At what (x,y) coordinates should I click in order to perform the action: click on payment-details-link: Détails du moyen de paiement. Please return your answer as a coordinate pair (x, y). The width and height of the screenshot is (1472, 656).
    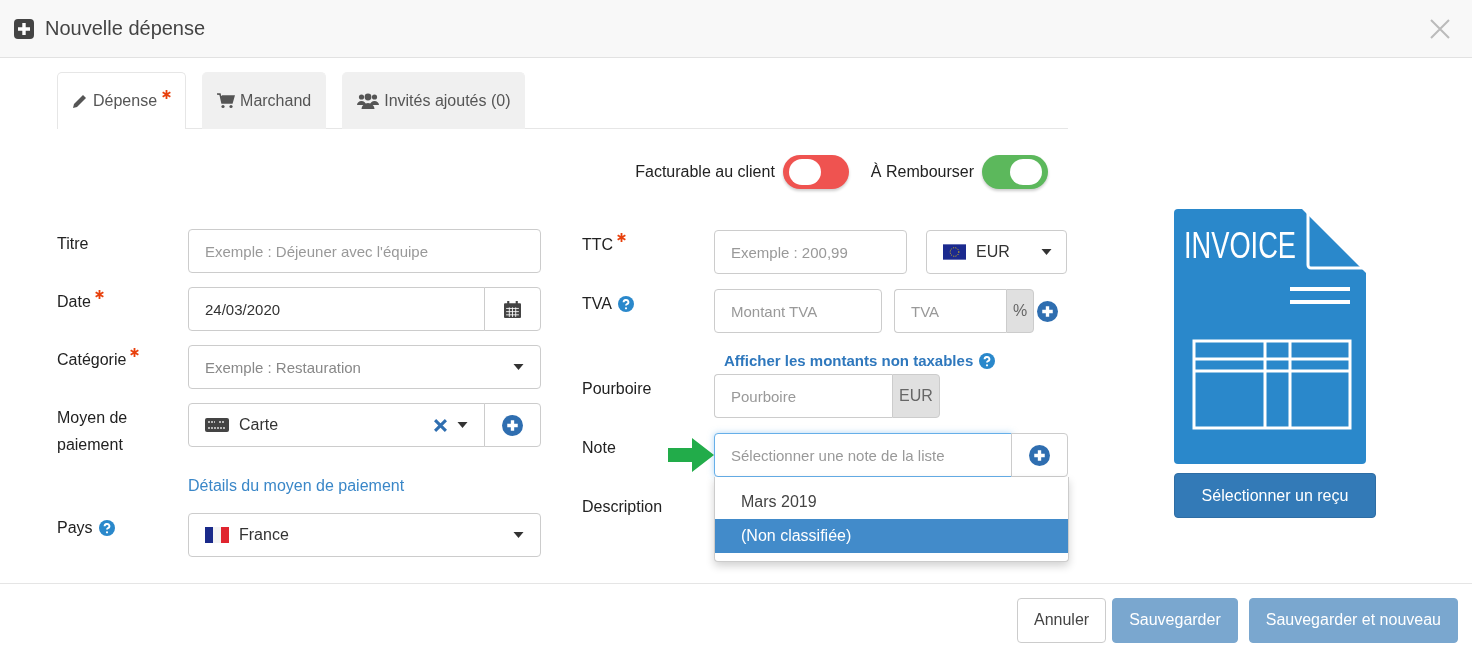
    Looking at the image, I should click on (296, 485).